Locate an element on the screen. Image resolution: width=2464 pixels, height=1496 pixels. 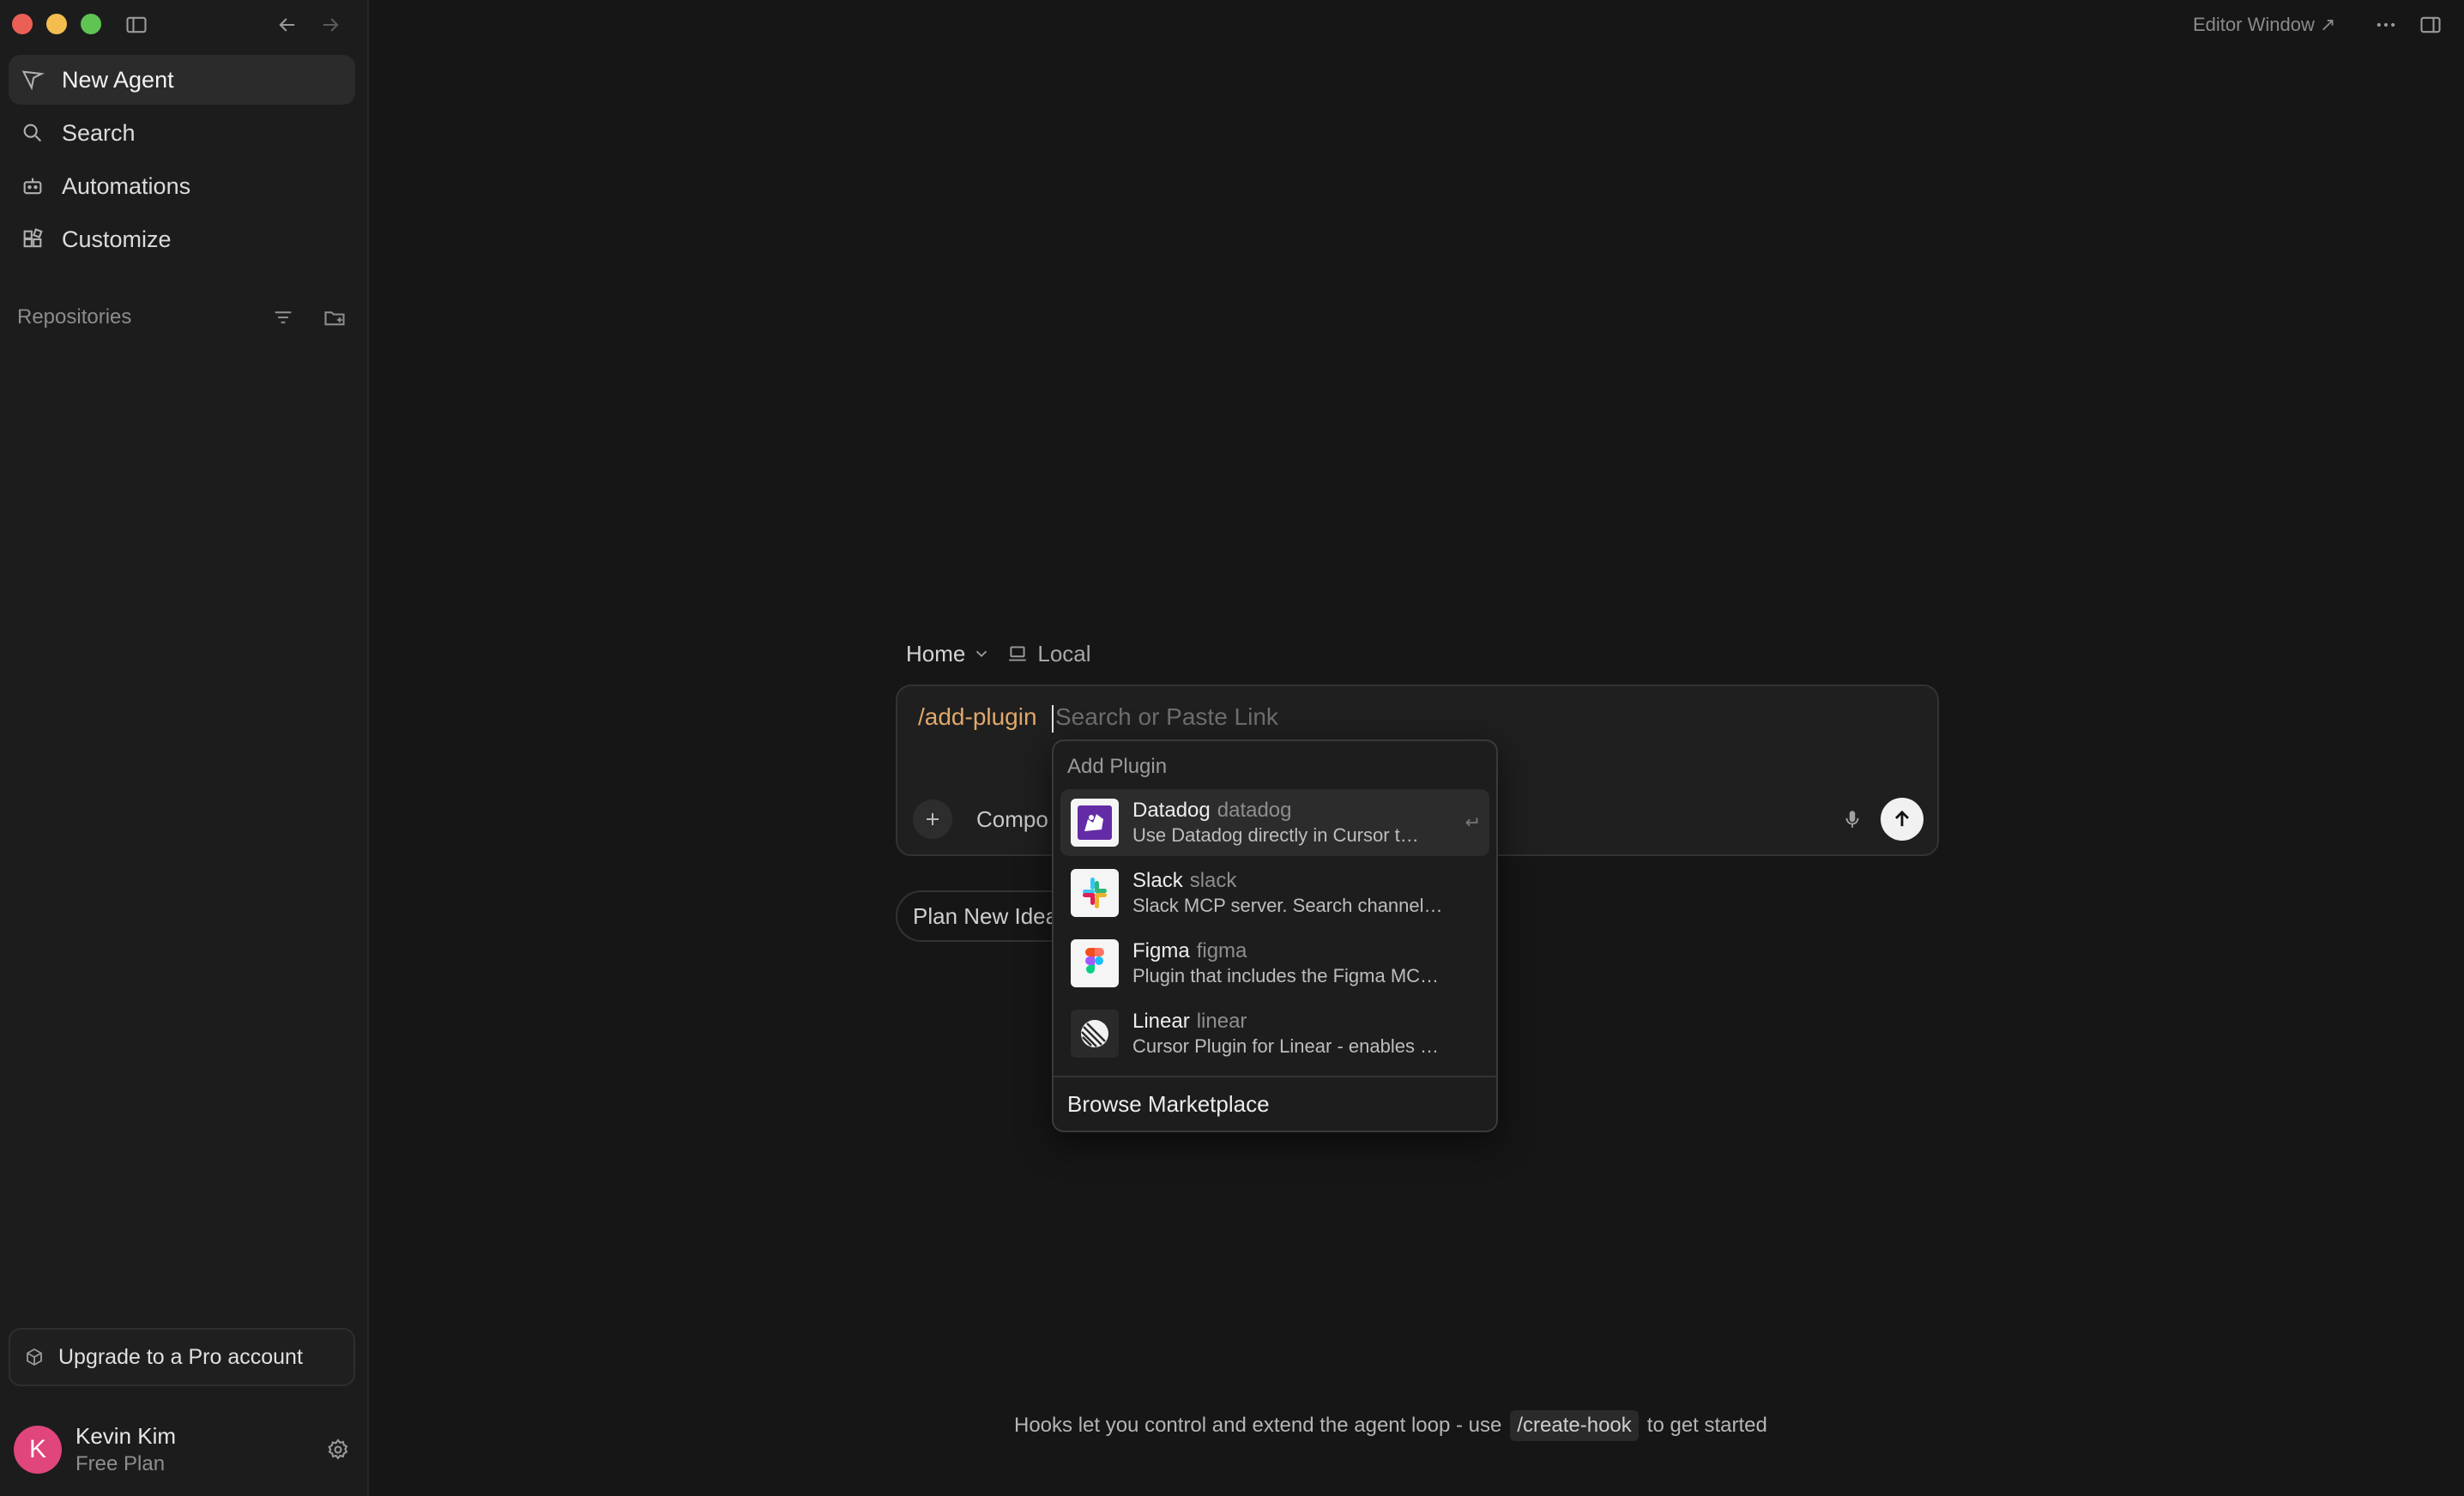
add-attachment-button is located at coordinates (932, 819).